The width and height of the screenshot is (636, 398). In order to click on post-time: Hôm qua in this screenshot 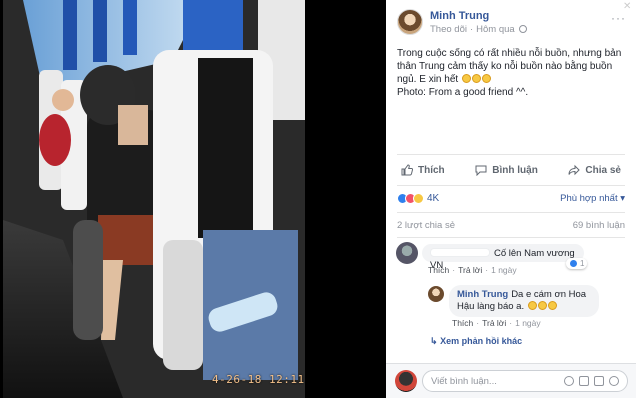, I will do `click(495, 29)`.